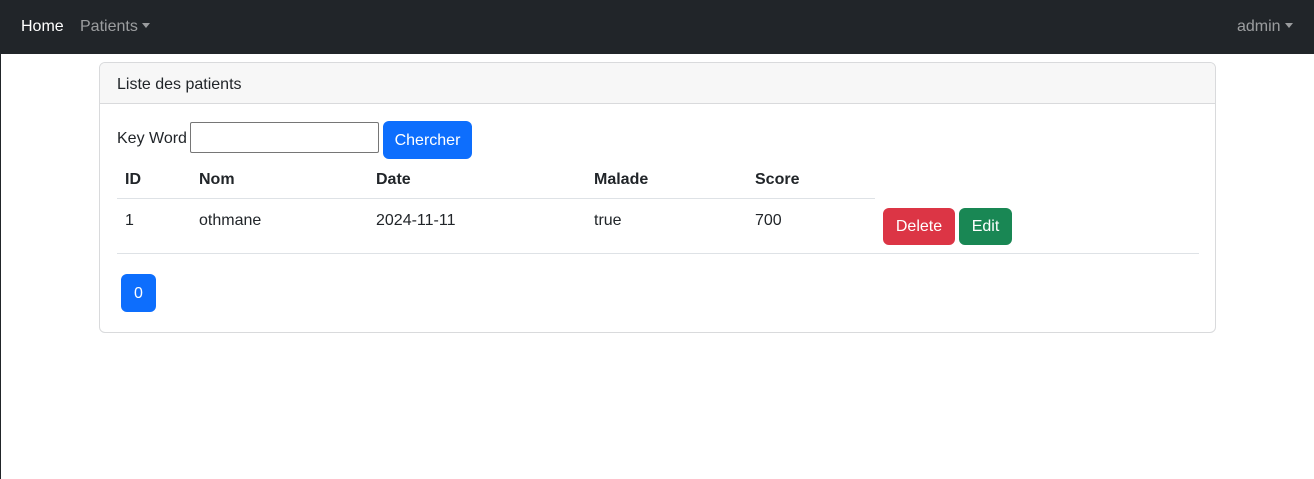 This screenshot has height=479, width=1314. Describe the element at coordinates (657, 83) in the screenshot. I see `card-header: Liste des patients` at that location.